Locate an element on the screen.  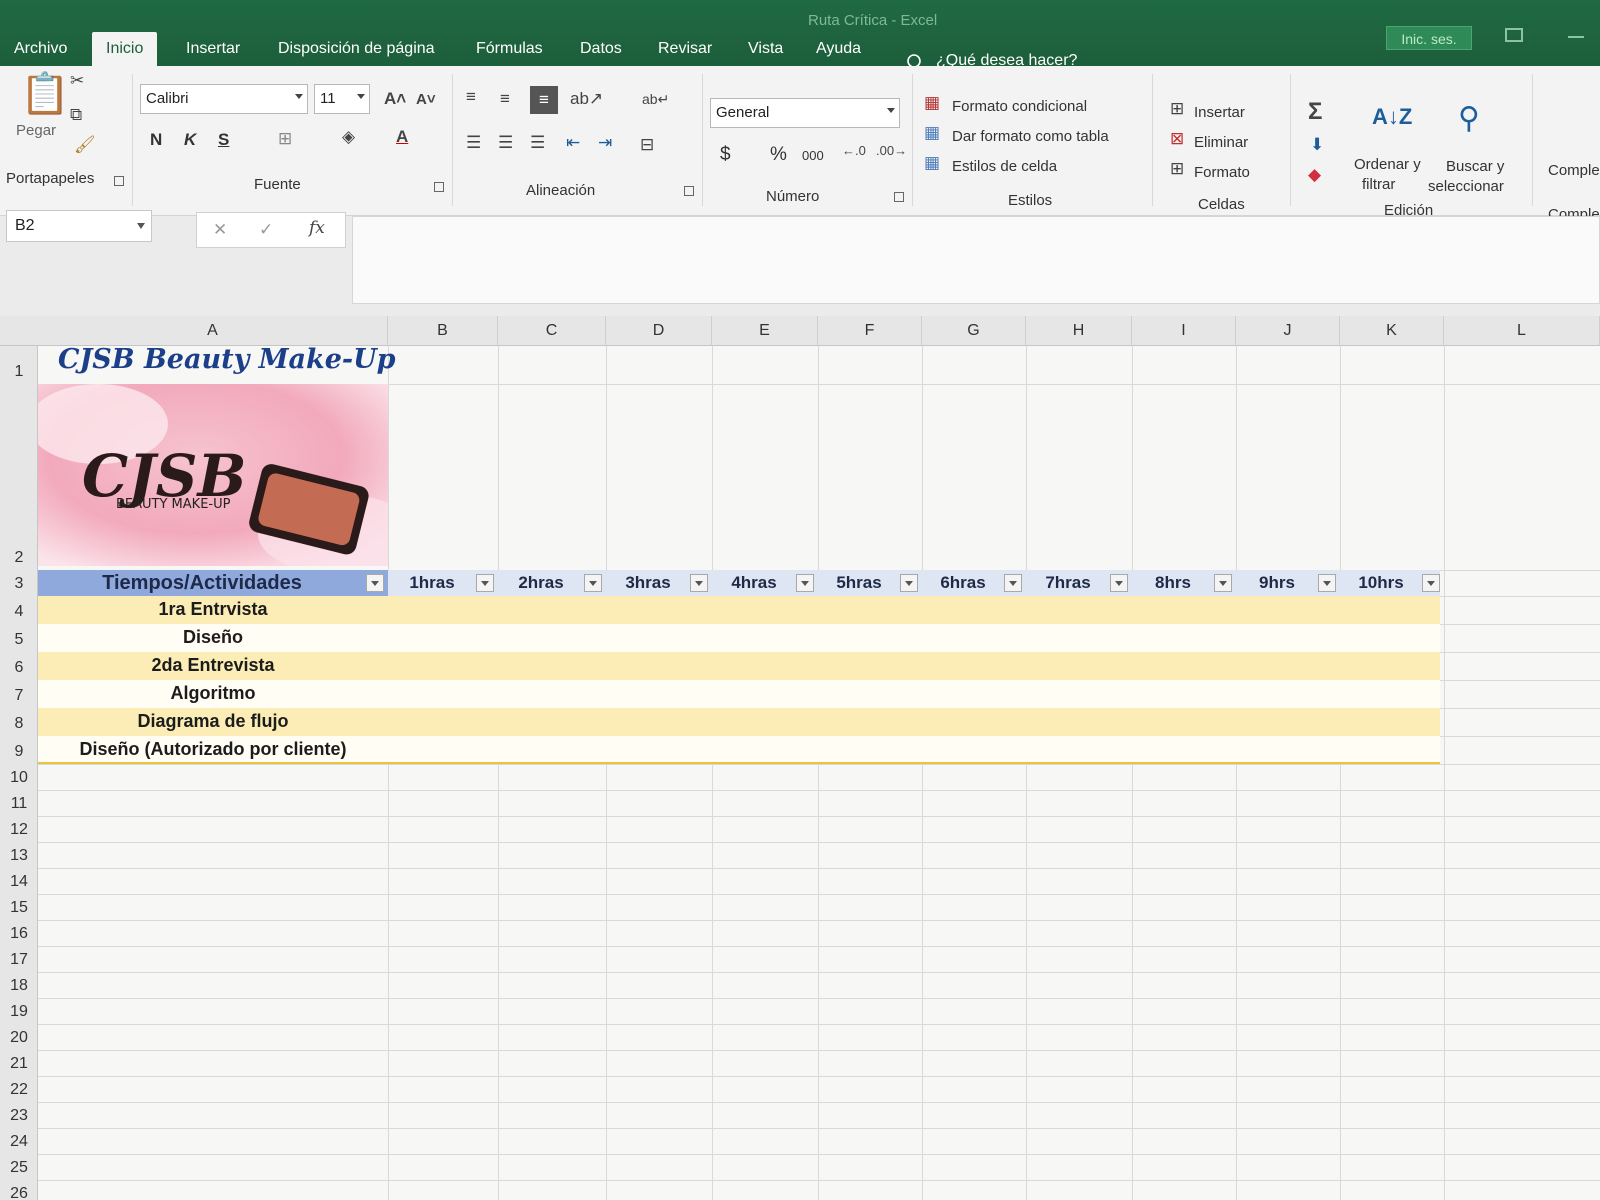
shrink-font-icon: A˅ is located at coordinates (426, 99).